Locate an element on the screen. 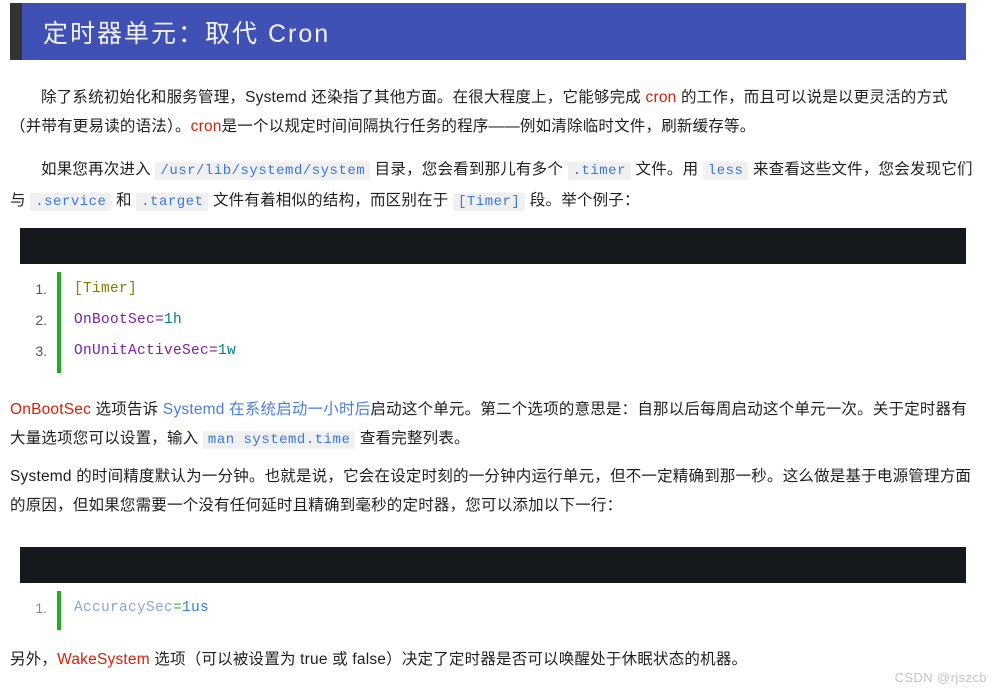  code-chip-timer-section: [Timer] is located at coordinates (489, 202).